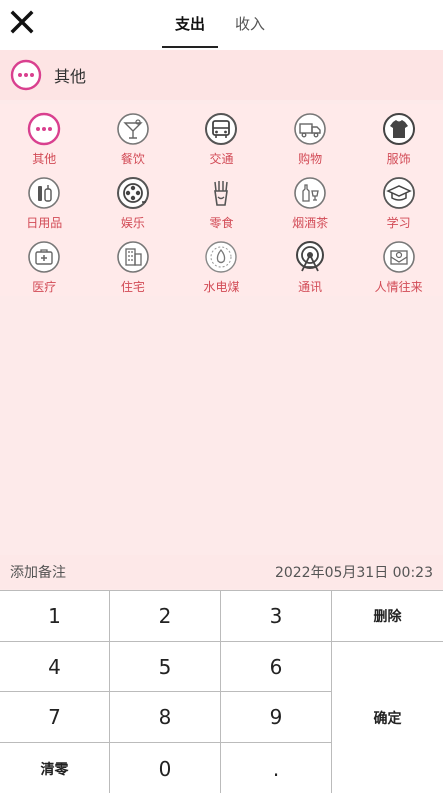 Image resolution: width=443 pixels, height=793 pixels. What do you see at coordinates (398, 223) in the screenshot?
I see `category-label: 学习` at bounding box center [398, 223].